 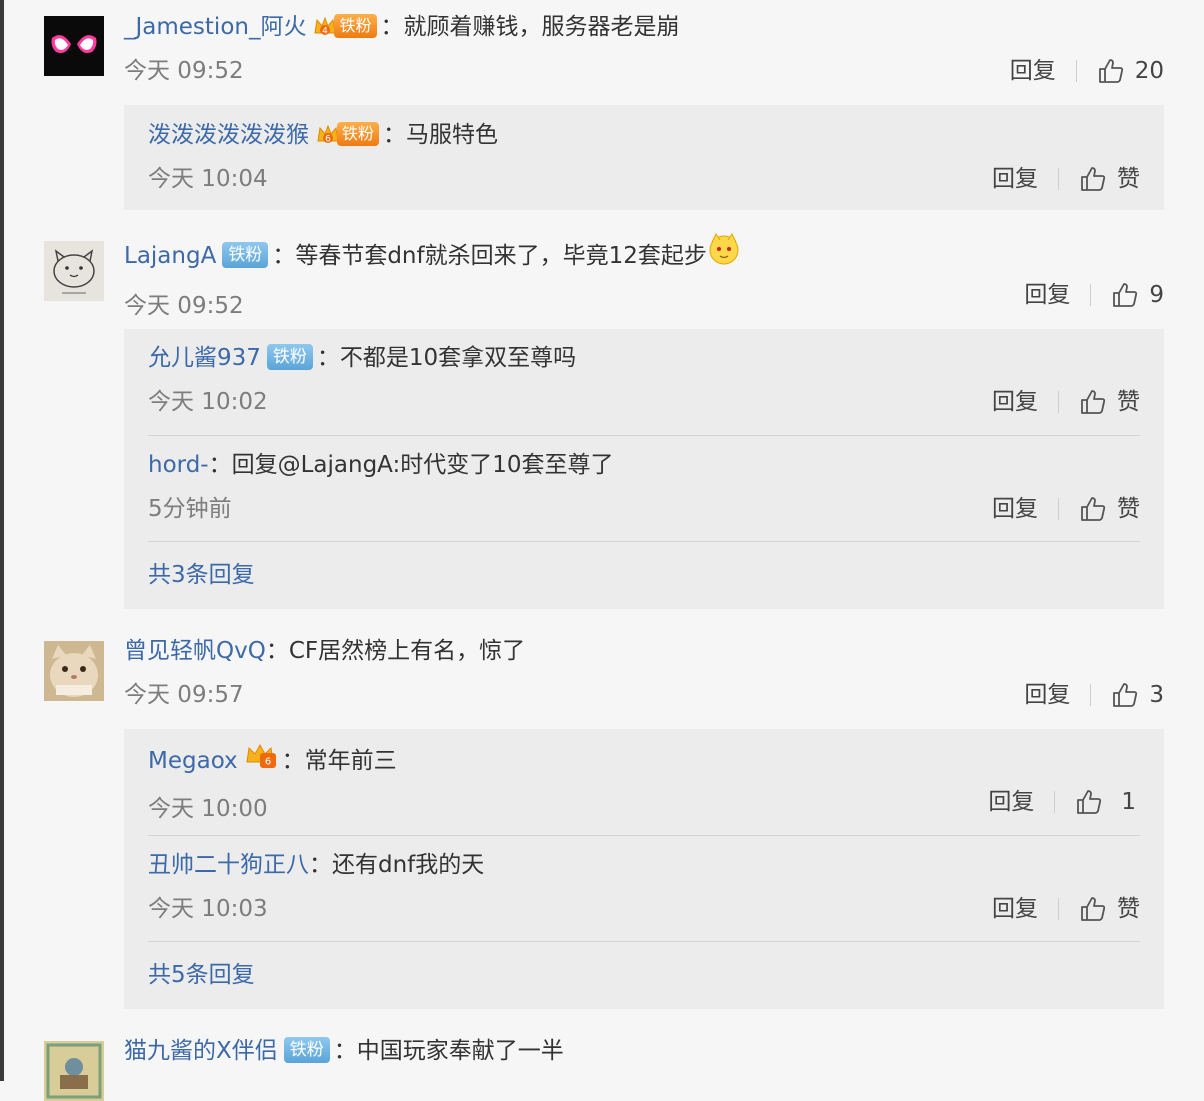 What do you see at coordinates (1130, 71) in the screenshot?
I see `like-button: 20` at bounding box center [1130, 71].